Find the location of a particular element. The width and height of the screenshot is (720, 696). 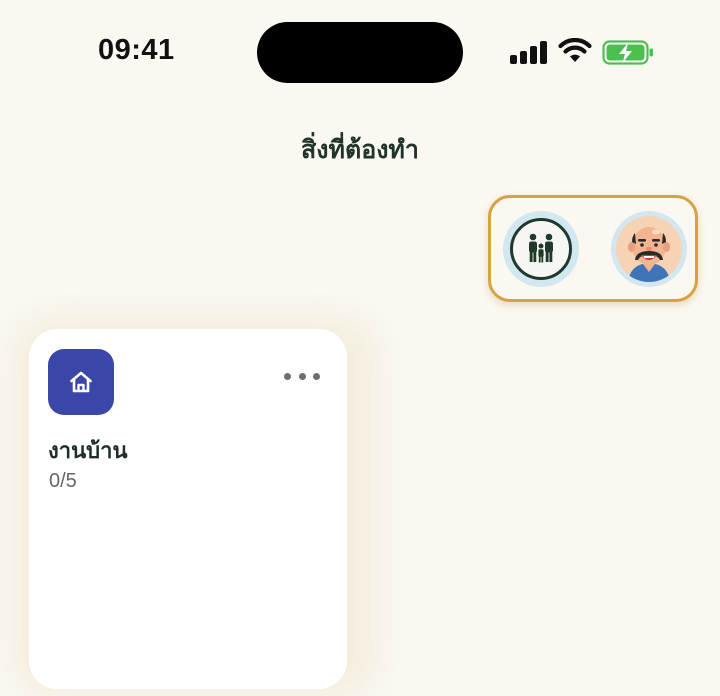

more-options-button is located at coordinates (302, 376).